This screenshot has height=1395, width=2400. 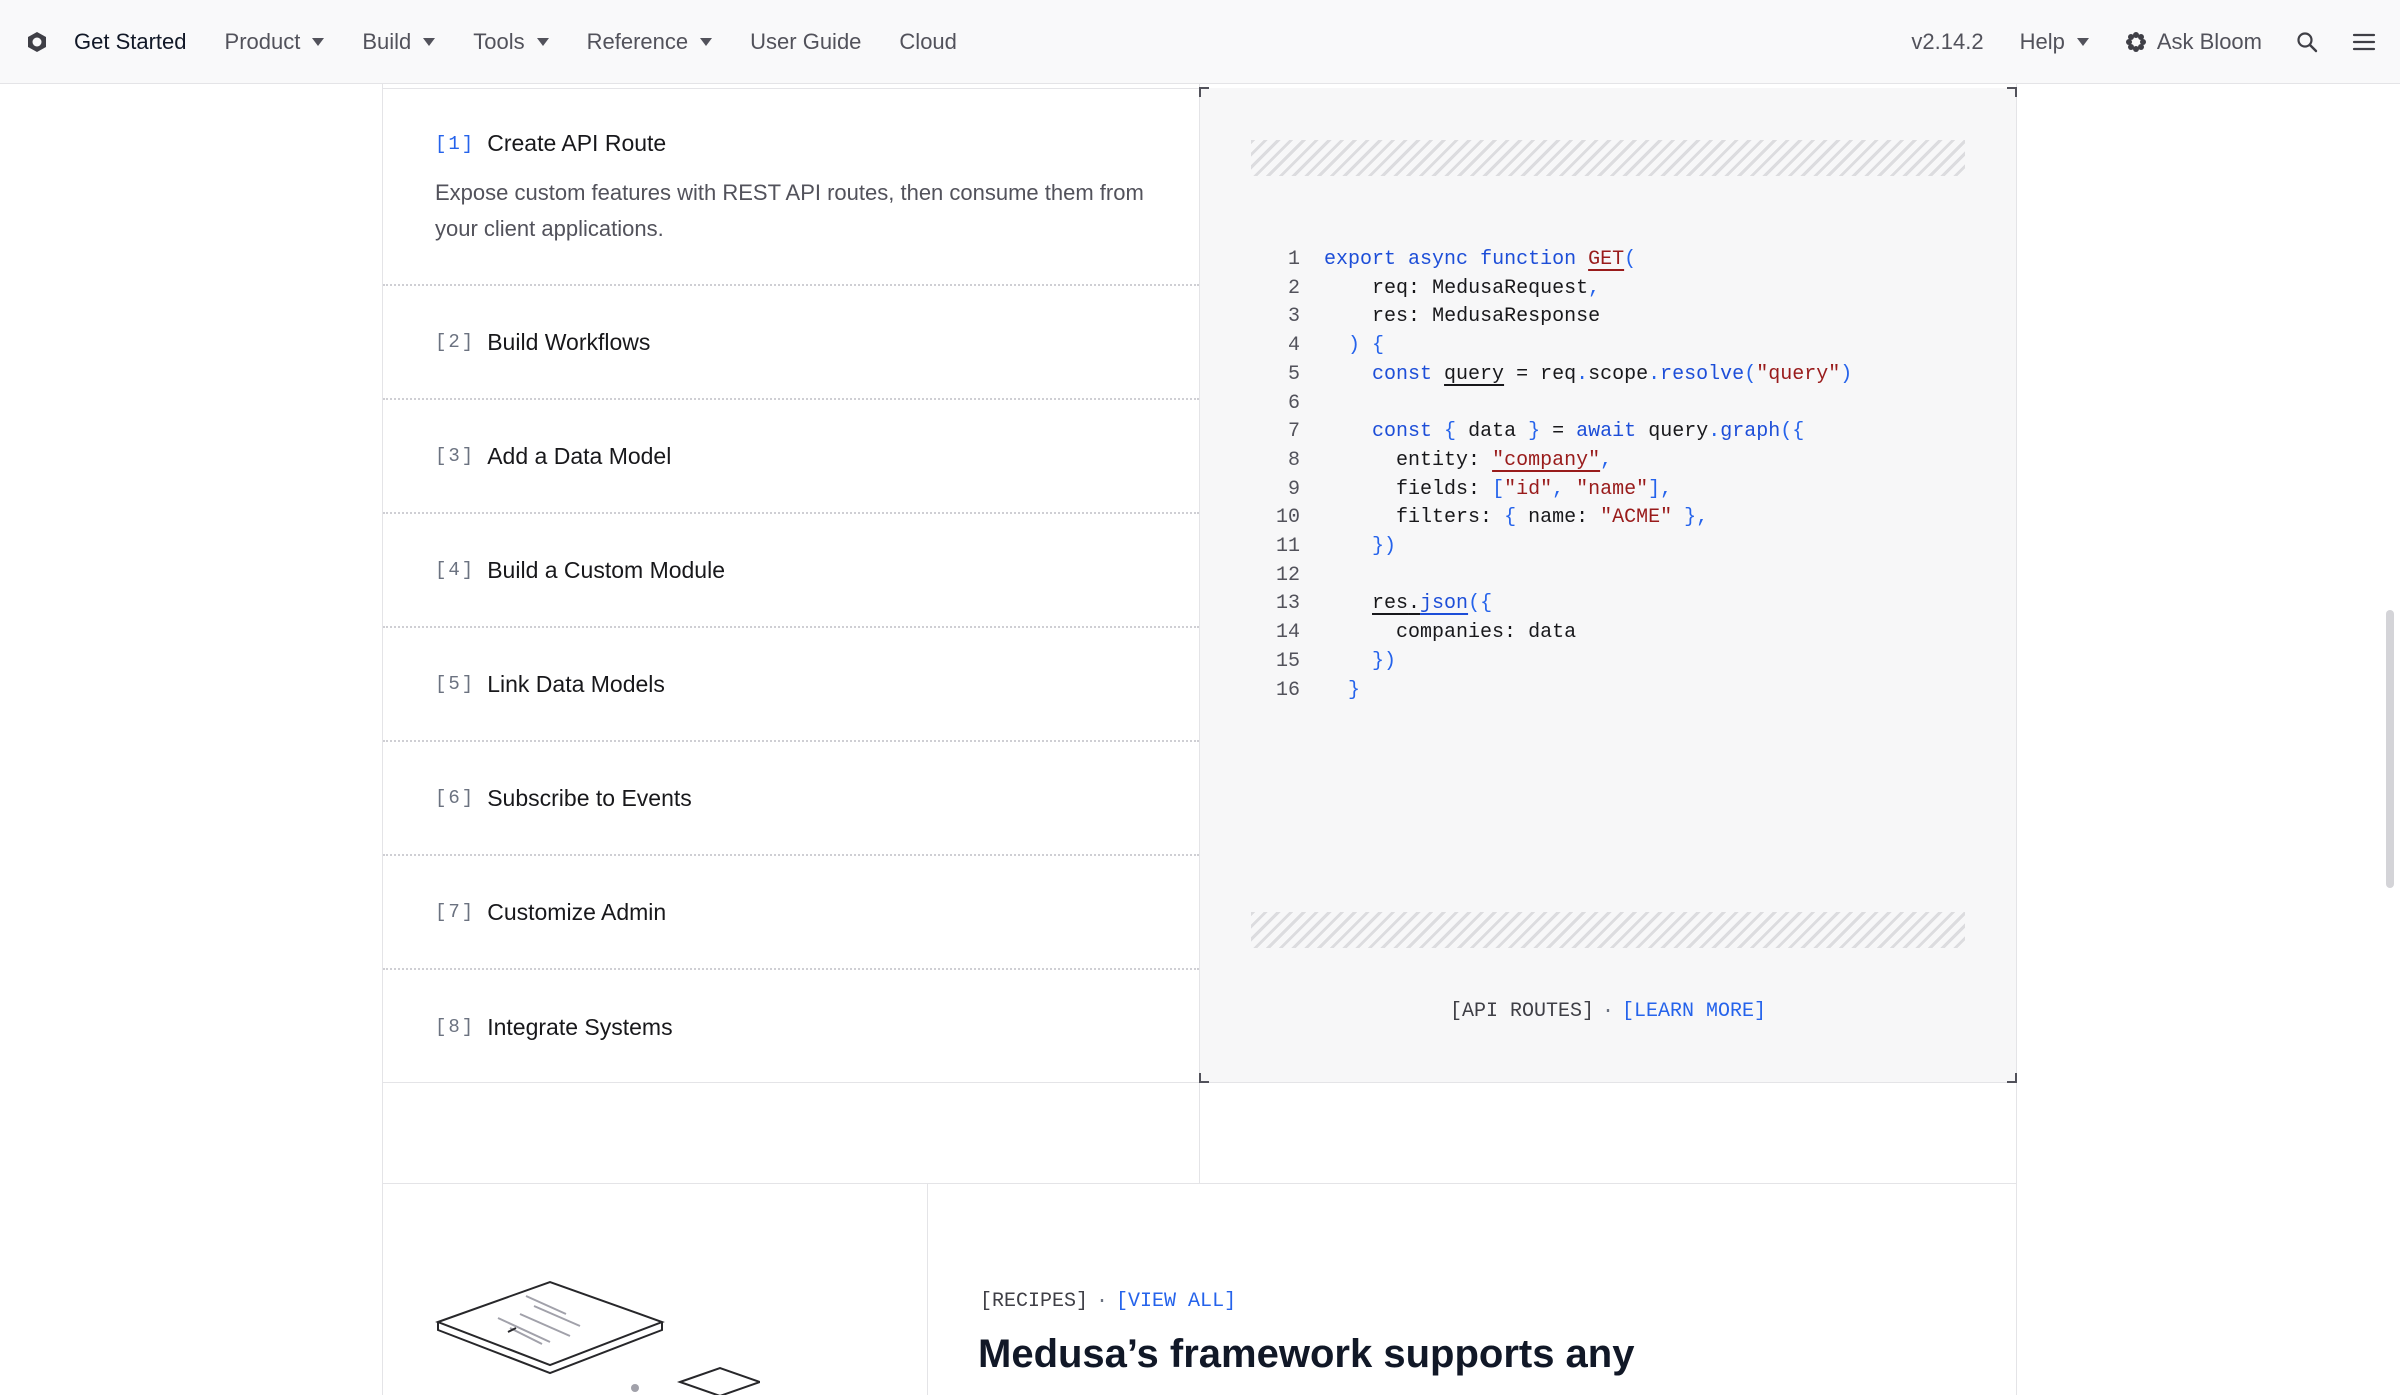 What do you see at coordinates (1521, 1011) in the screenshot?
I see `api-routes-label: [API ROUTES]` at bounding box center [1521, 1011].